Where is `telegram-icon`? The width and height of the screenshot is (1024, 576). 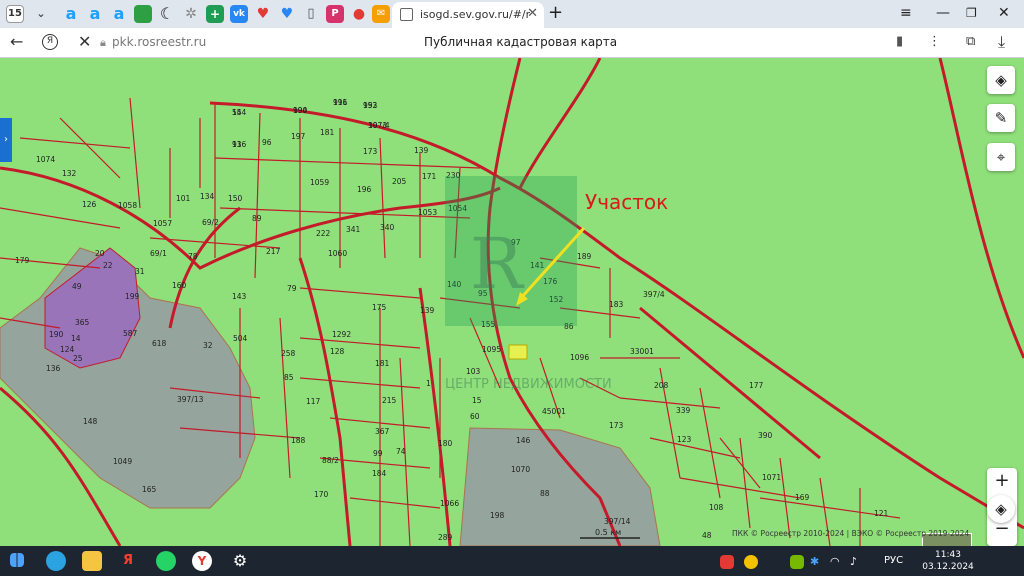 telegram-icon is located at coordinates (56, 561).